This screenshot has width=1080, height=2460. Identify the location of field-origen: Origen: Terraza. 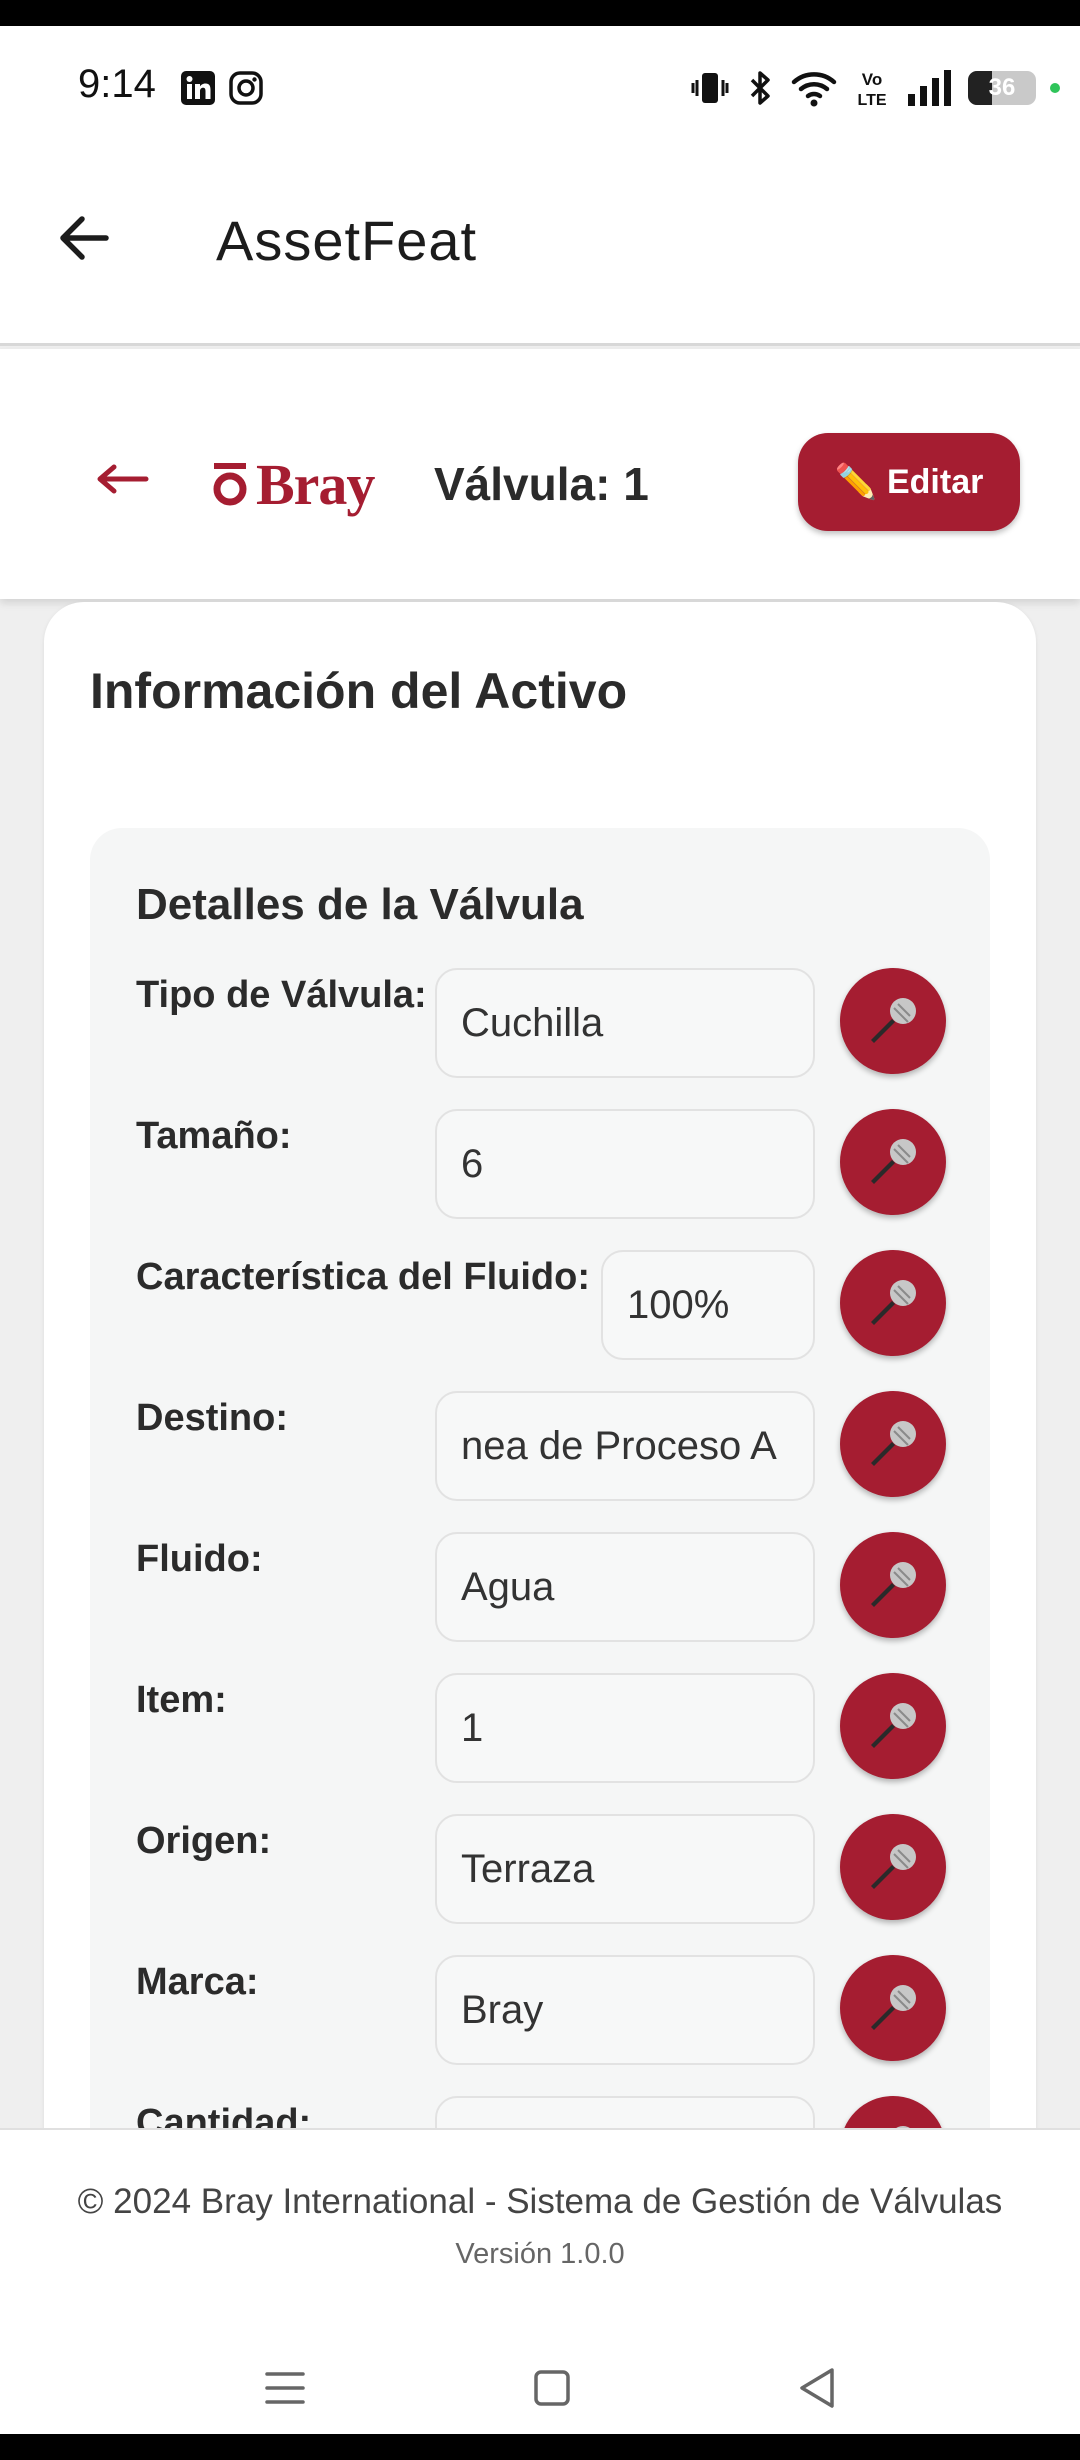
(540, 1869).